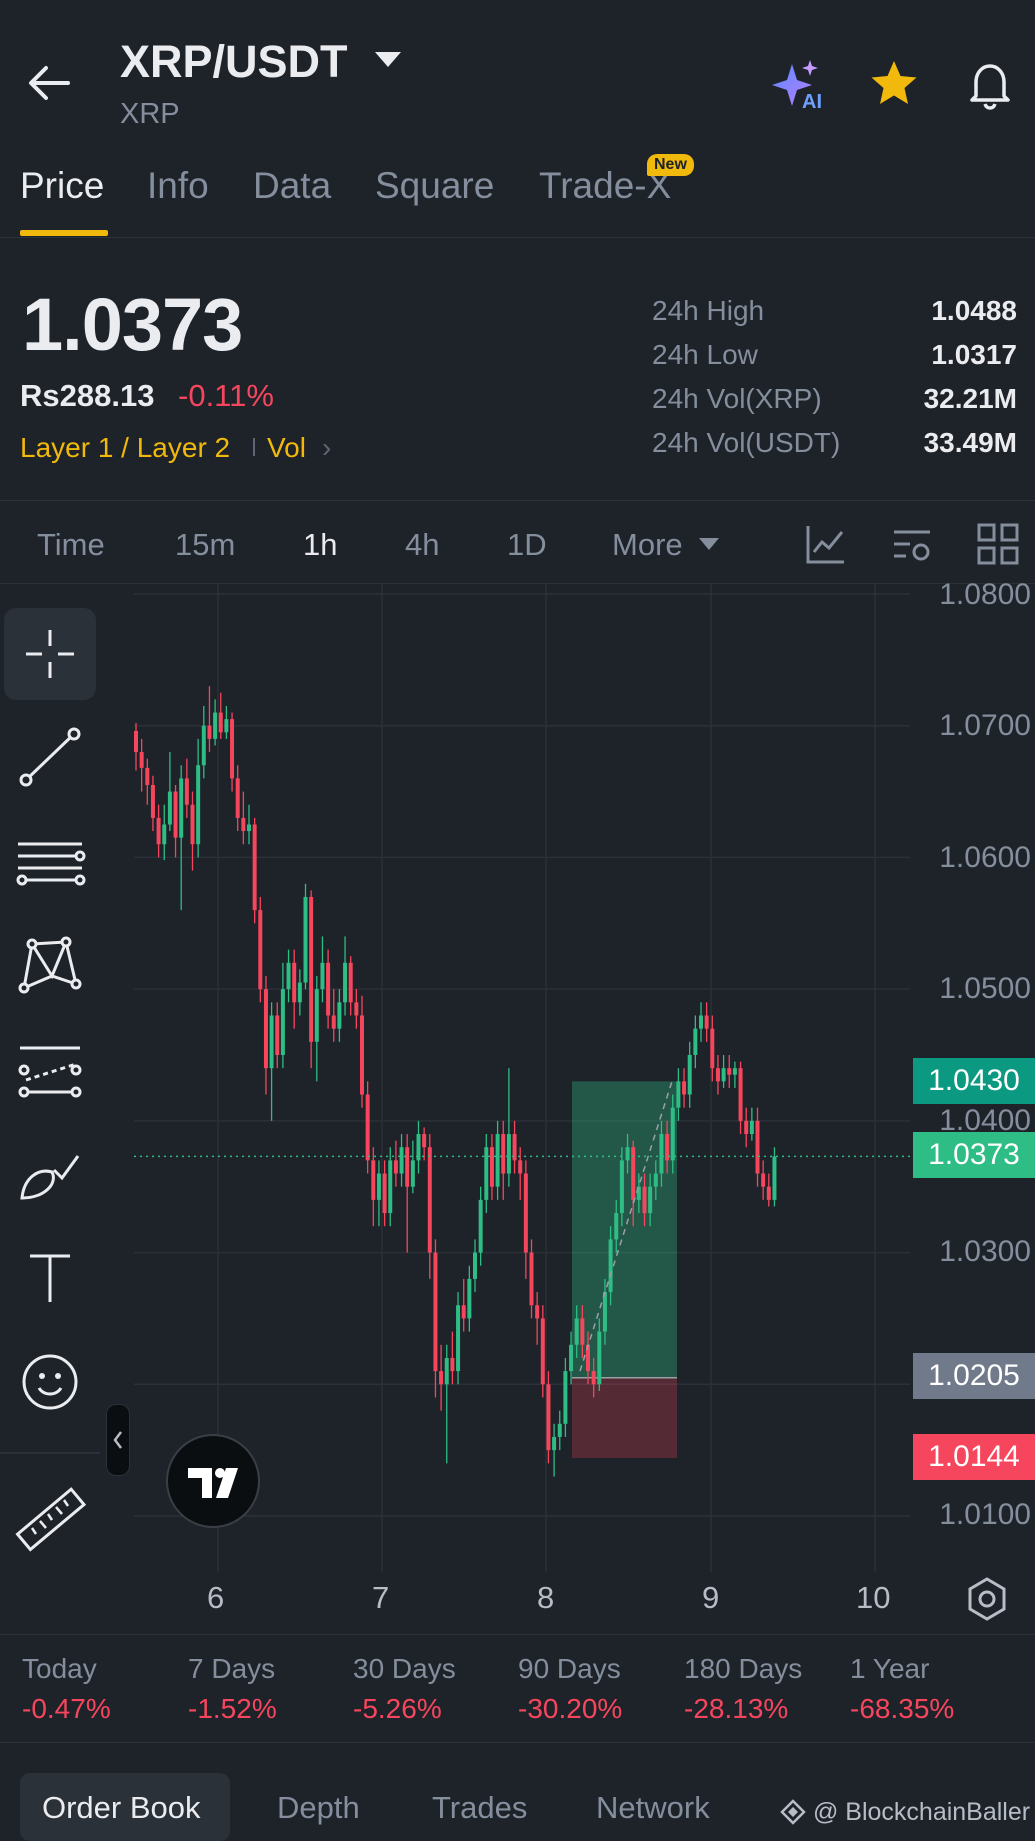 The width and height of the screenshot is (1035, 1841). I want to click on tab-info: Info, so click(178, 186).